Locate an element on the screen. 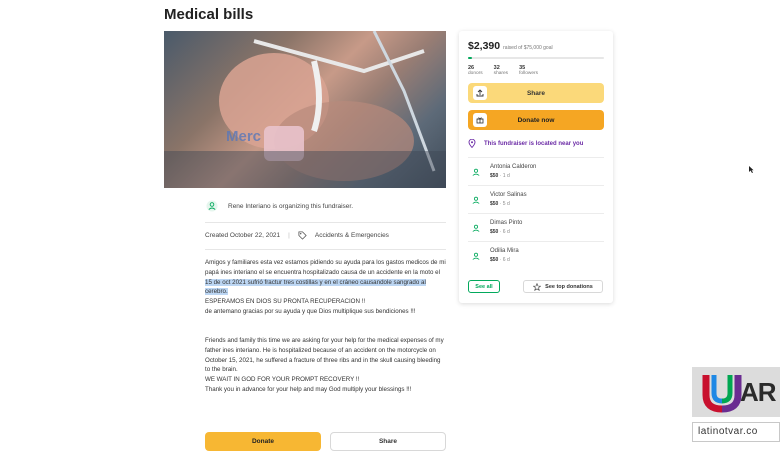 The image size is (780, 470). stat-donors: 26 donors is located at coordinates (475, 70).